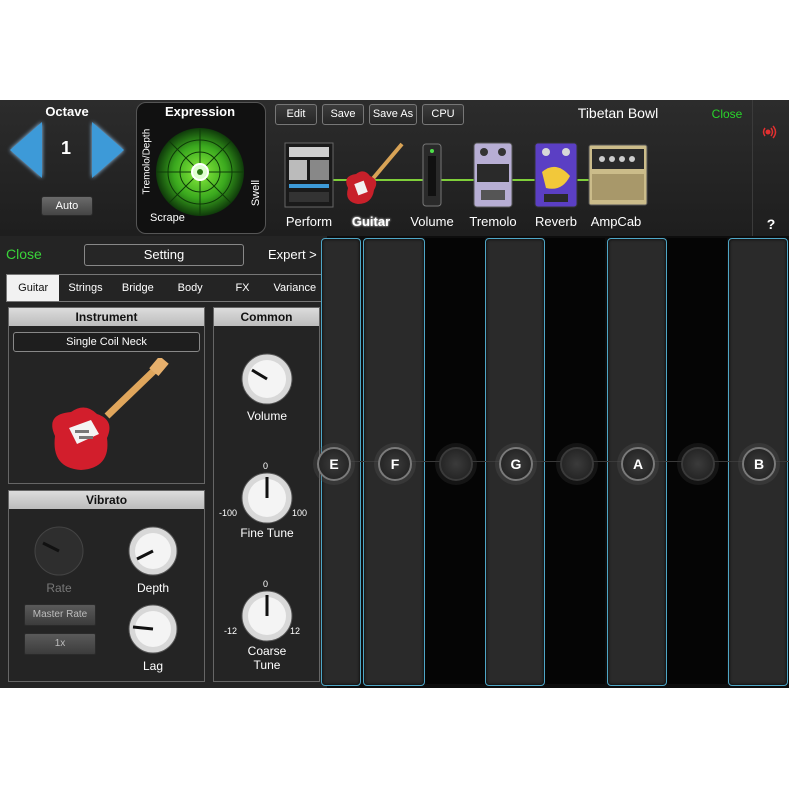 Image resolution: width=789 pixels, height=789 pixels. Describe the element at coordinates (618, 175) in the screenshot. I see `amp-icon` at that location.